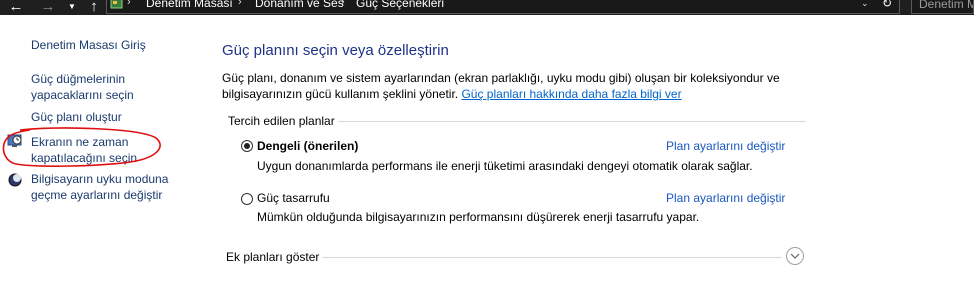 The height and width of the screenshot is (284, 974). I want to click on sidebar-control-panel-home: Denetim Masası Giriş, so click(88, 45).